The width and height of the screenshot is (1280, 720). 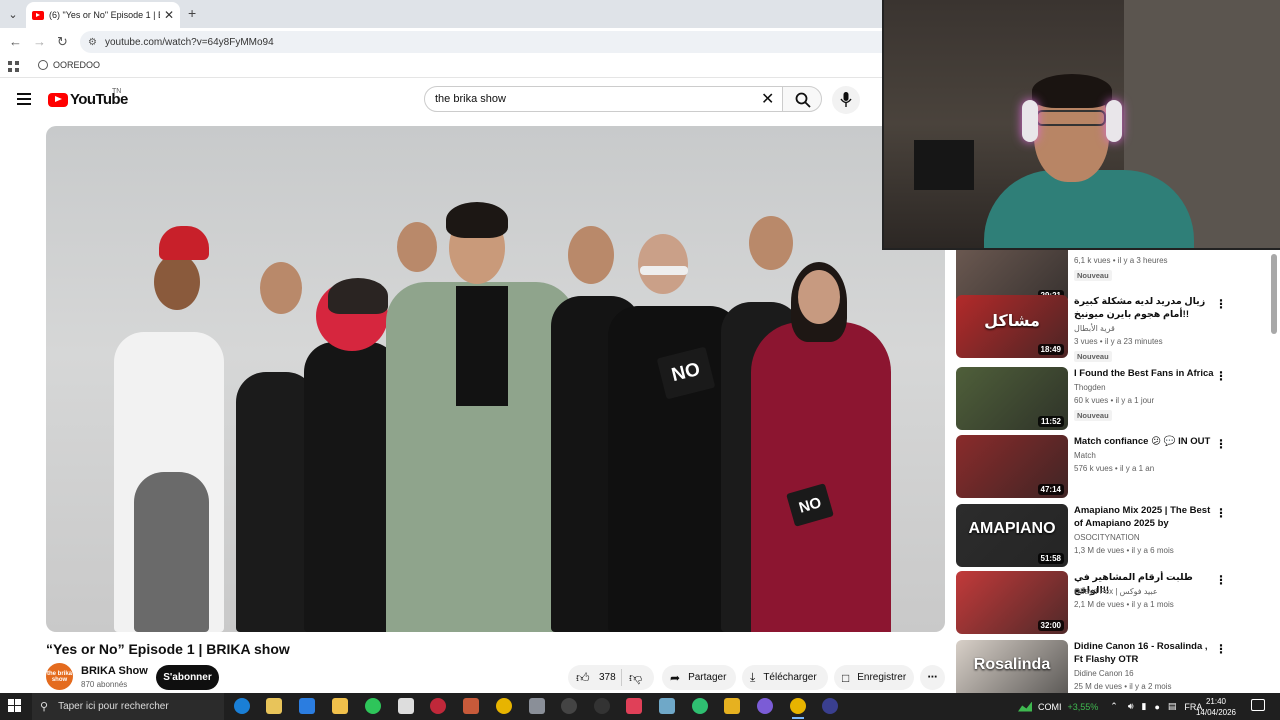 What do you see at coordinates (1012, 326) in the screenshot?
I see `video-thumbnail: مشاكل 18:49` at bounding box center [1012, 326].